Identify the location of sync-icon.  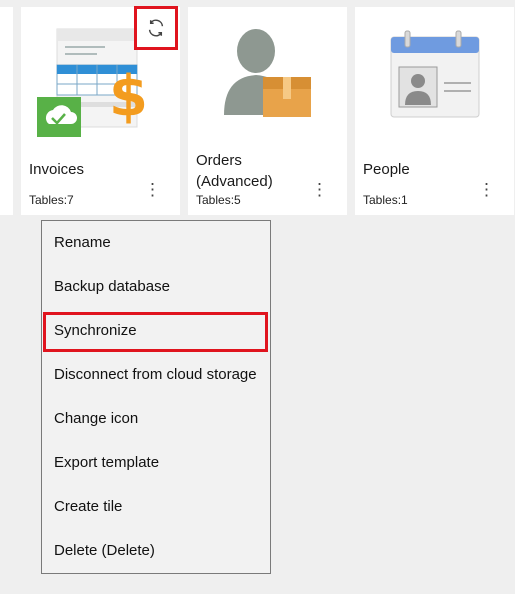
(156, 28).